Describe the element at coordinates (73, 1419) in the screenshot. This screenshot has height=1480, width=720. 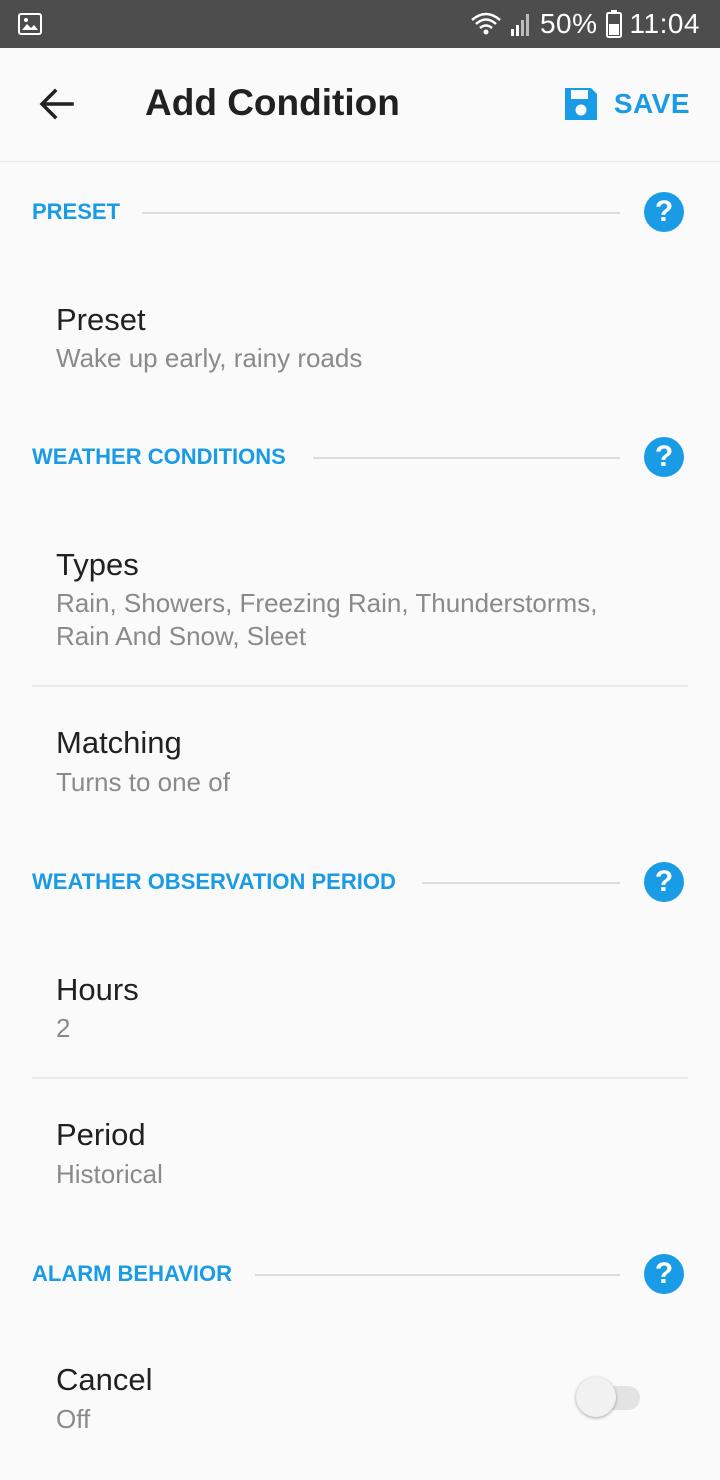
I see `item-subtitle: Off` at that location.